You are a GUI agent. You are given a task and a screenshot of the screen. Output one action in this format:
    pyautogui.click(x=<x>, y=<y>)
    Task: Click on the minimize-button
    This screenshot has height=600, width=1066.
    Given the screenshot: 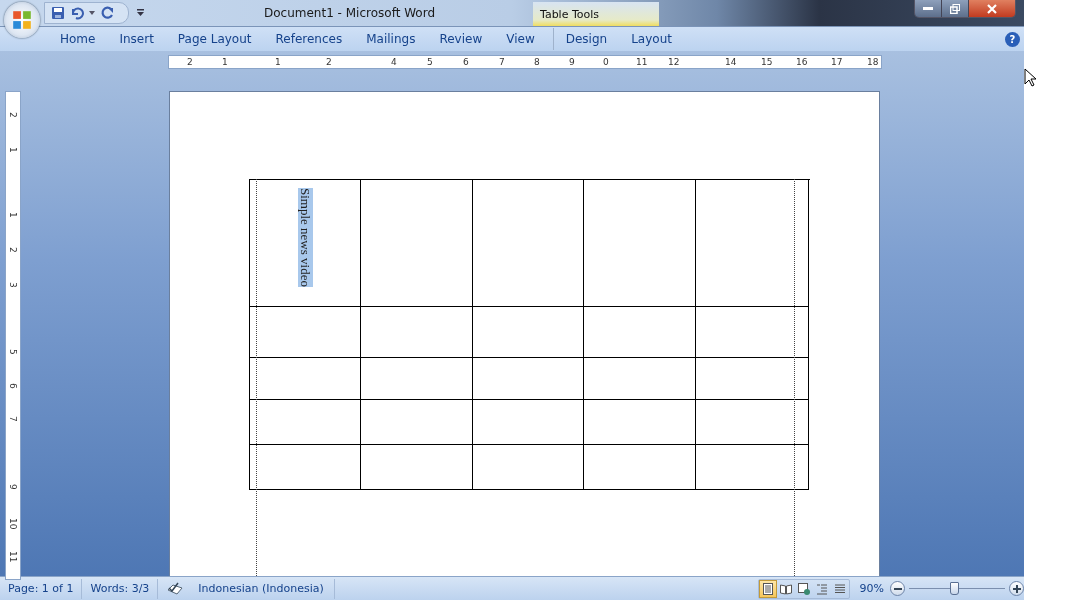 What is the action you would take?
    pyautogui.click(x=928, y=8)
    